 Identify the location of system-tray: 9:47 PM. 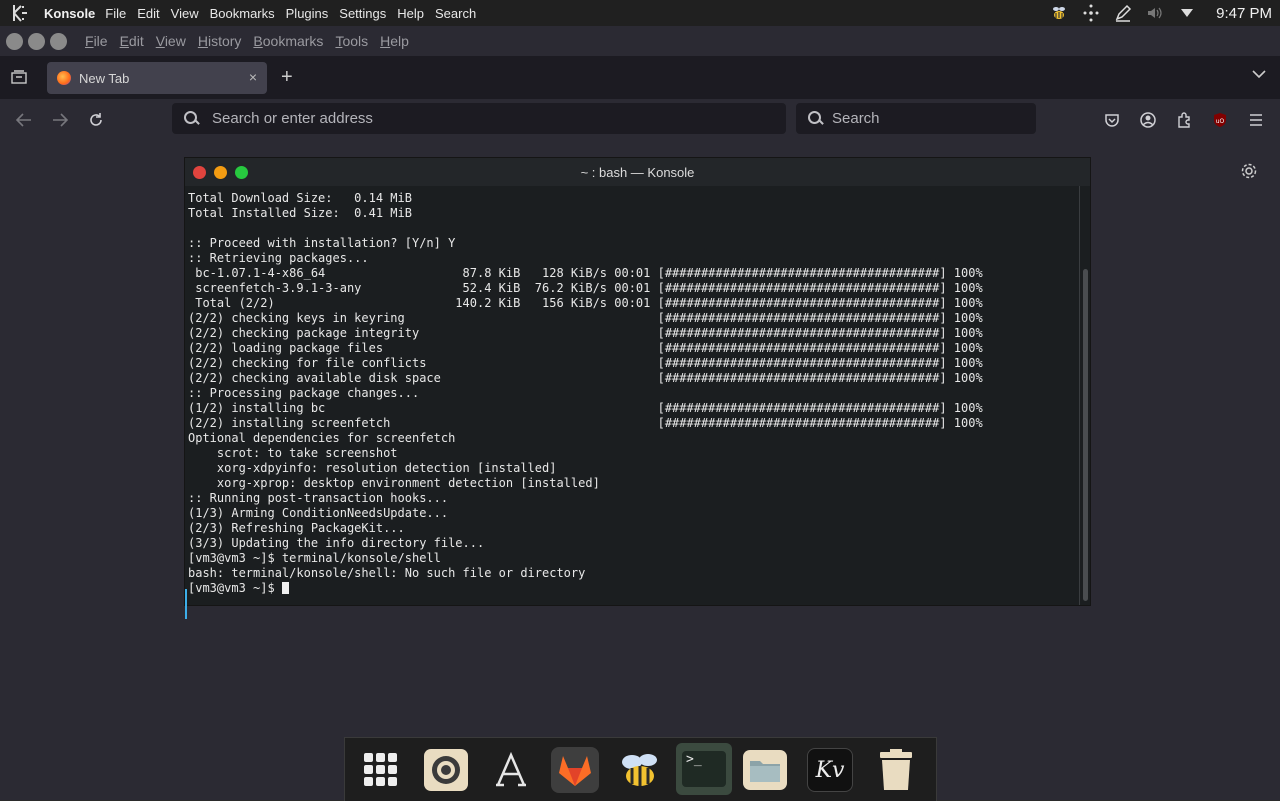
(1165, 13).